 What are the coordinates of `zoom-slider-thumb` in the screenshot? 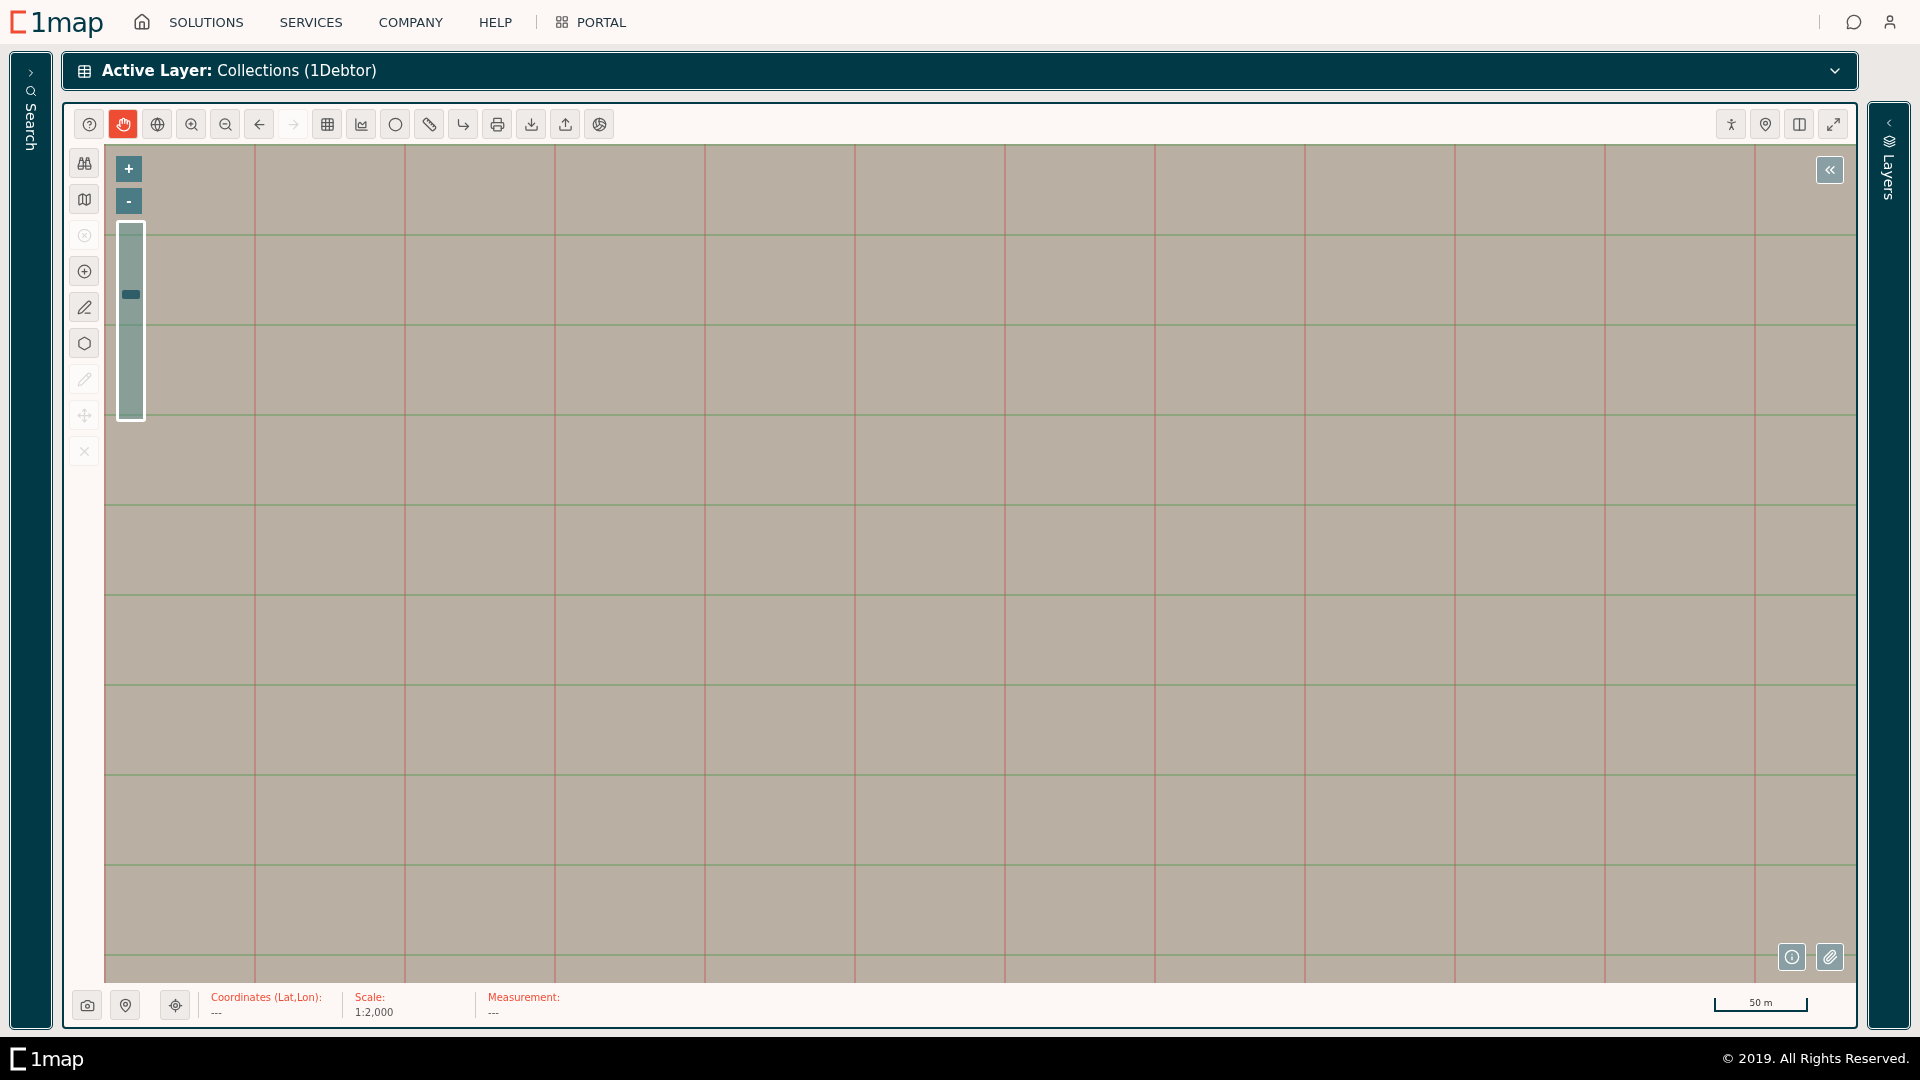 It's located at (131, 294).